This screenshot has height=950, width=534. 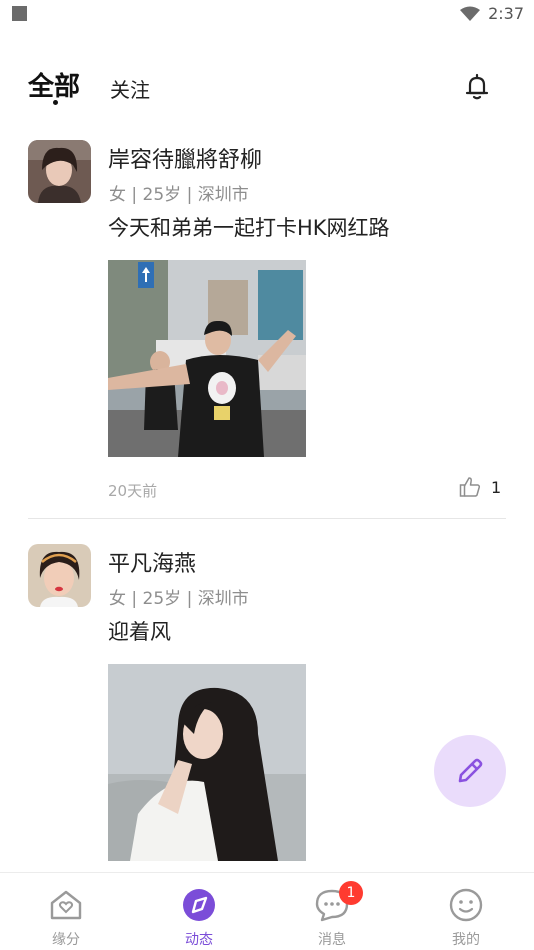 I want to click on post-author-name: 岸容待臘將舒柳, so click(x=185, y=158).